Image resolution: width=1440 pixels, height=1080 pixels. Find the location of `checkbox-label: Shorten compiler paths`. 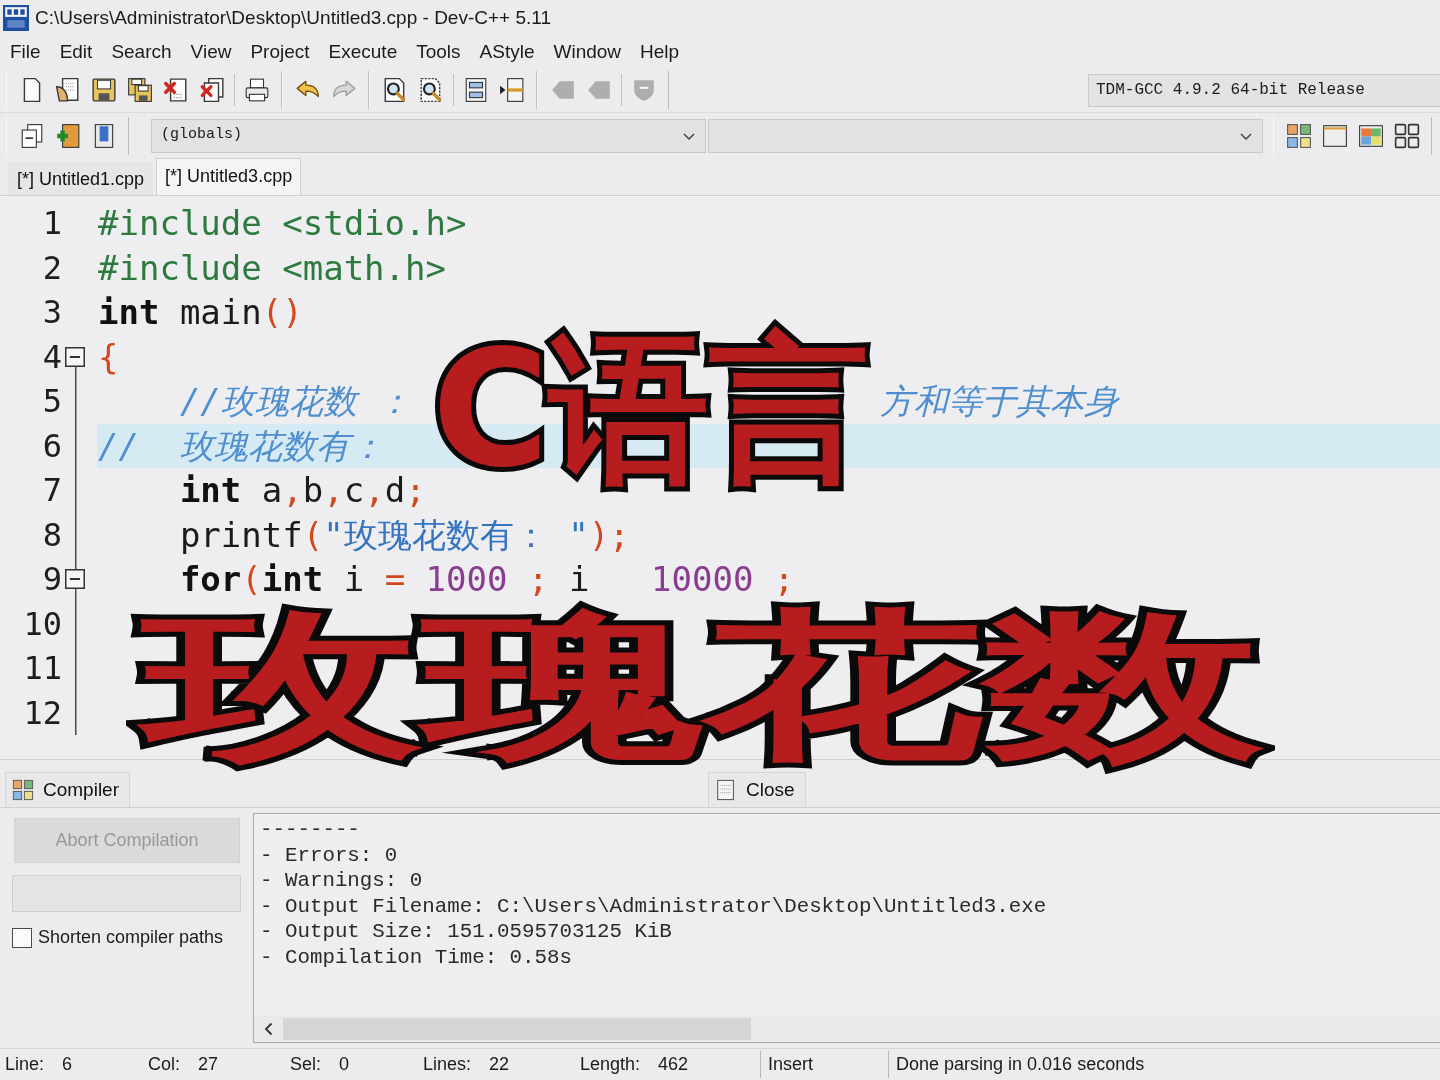

checkbox-label: Shorten compiler paths is located at coordinates (131, 937).